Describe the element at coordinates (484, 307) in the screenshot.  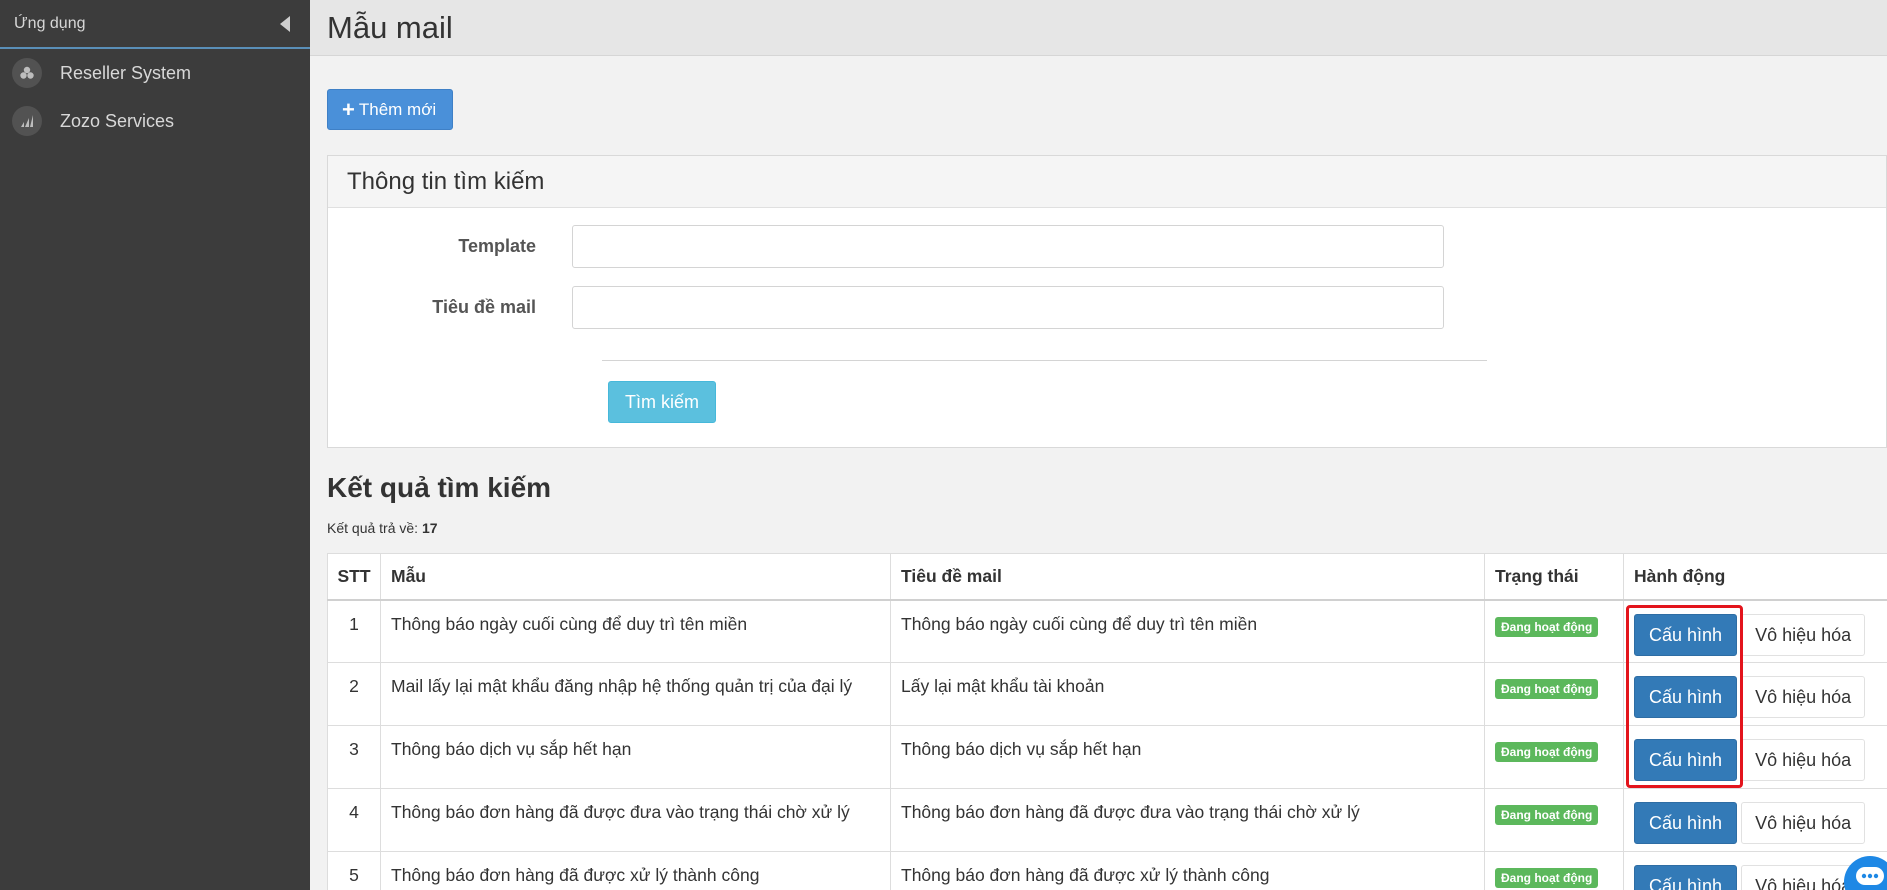
I see `subject-label: Tiêu đề mail` at that location.